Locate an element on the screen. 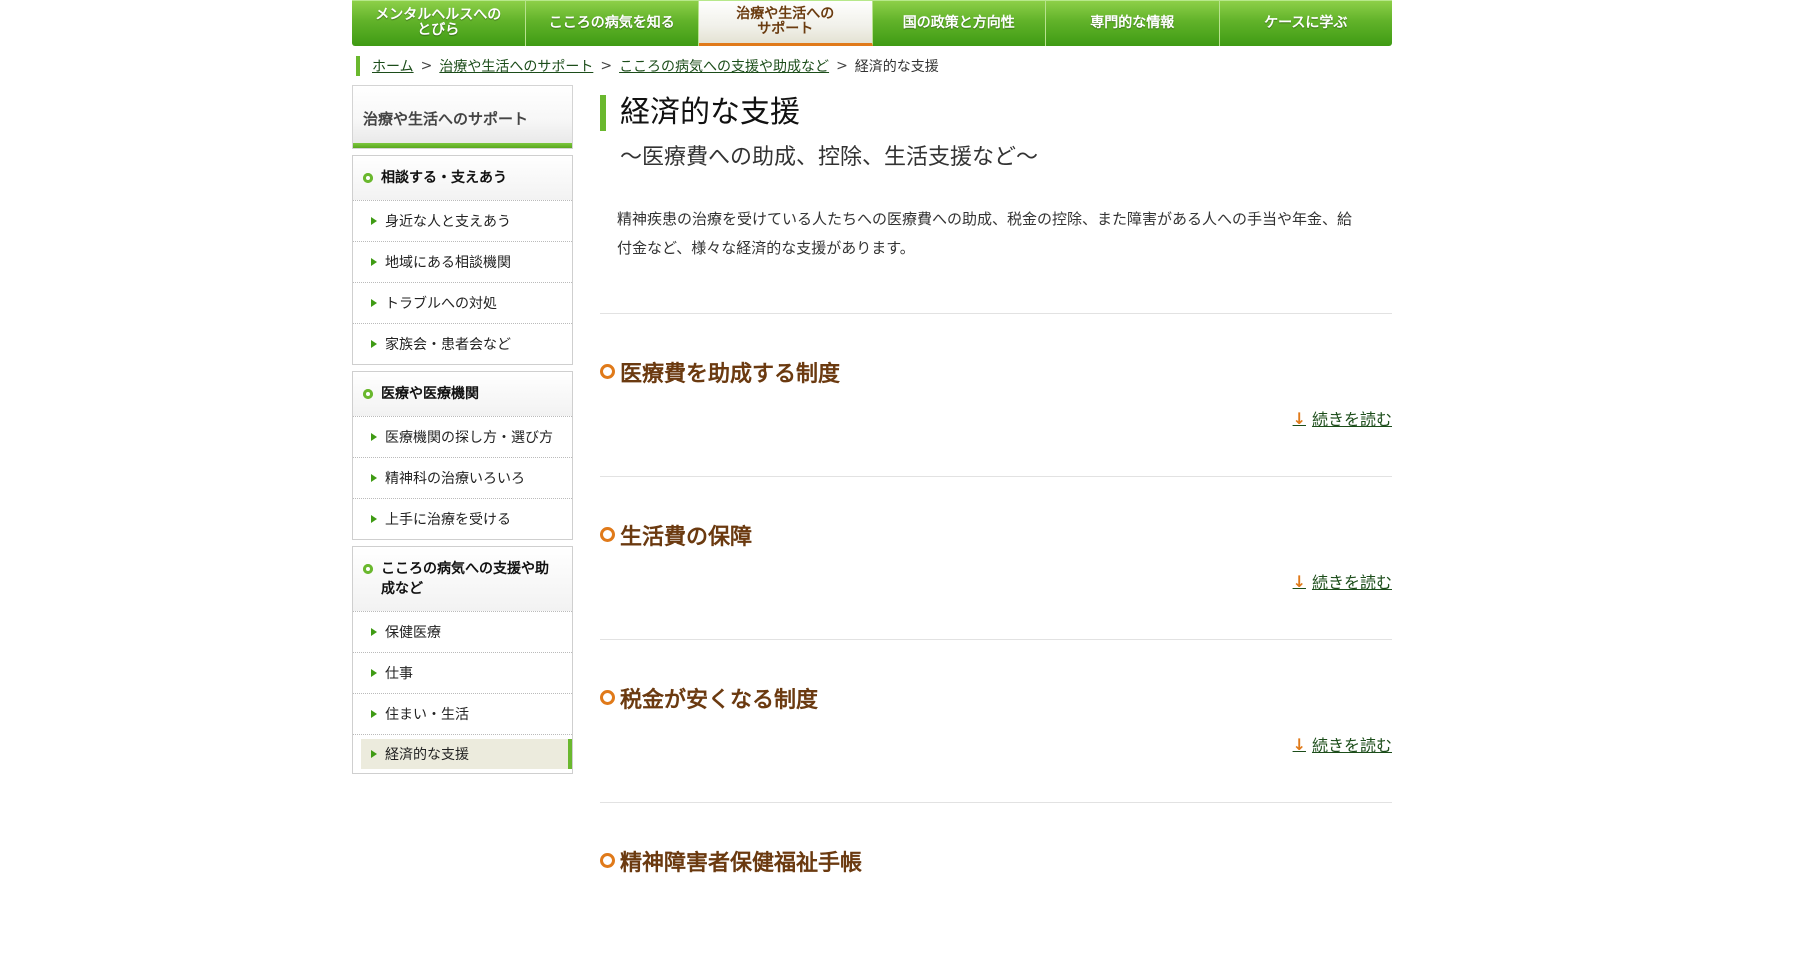 This screenshot has width=1798, height=965. sidebar-item-trouble: トラブルへの対処 is located at coordinates (462, 303).